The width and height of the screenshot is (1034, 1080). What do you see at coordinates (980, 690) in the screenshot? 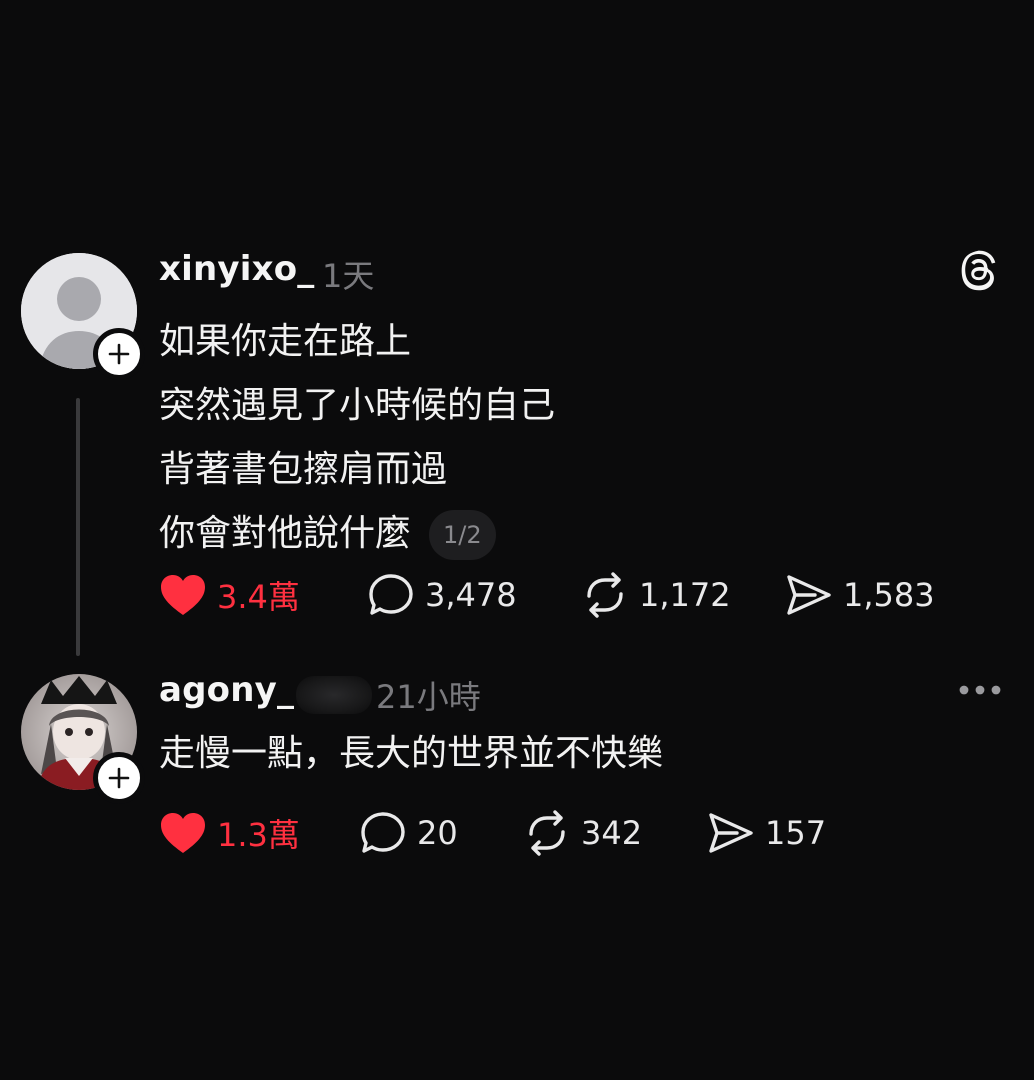
I see `ellipsis-icon` at bounding box center [980, 690].